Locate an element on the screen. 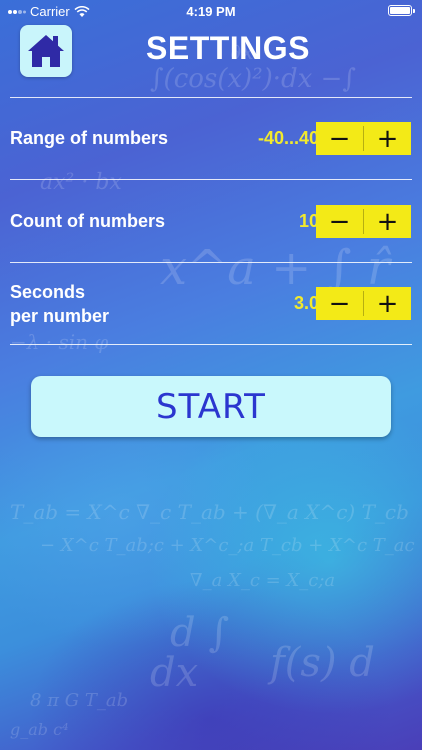 The width and height of the screenshot is (422, 750). start-button: START is located at coordinates (211, 406).